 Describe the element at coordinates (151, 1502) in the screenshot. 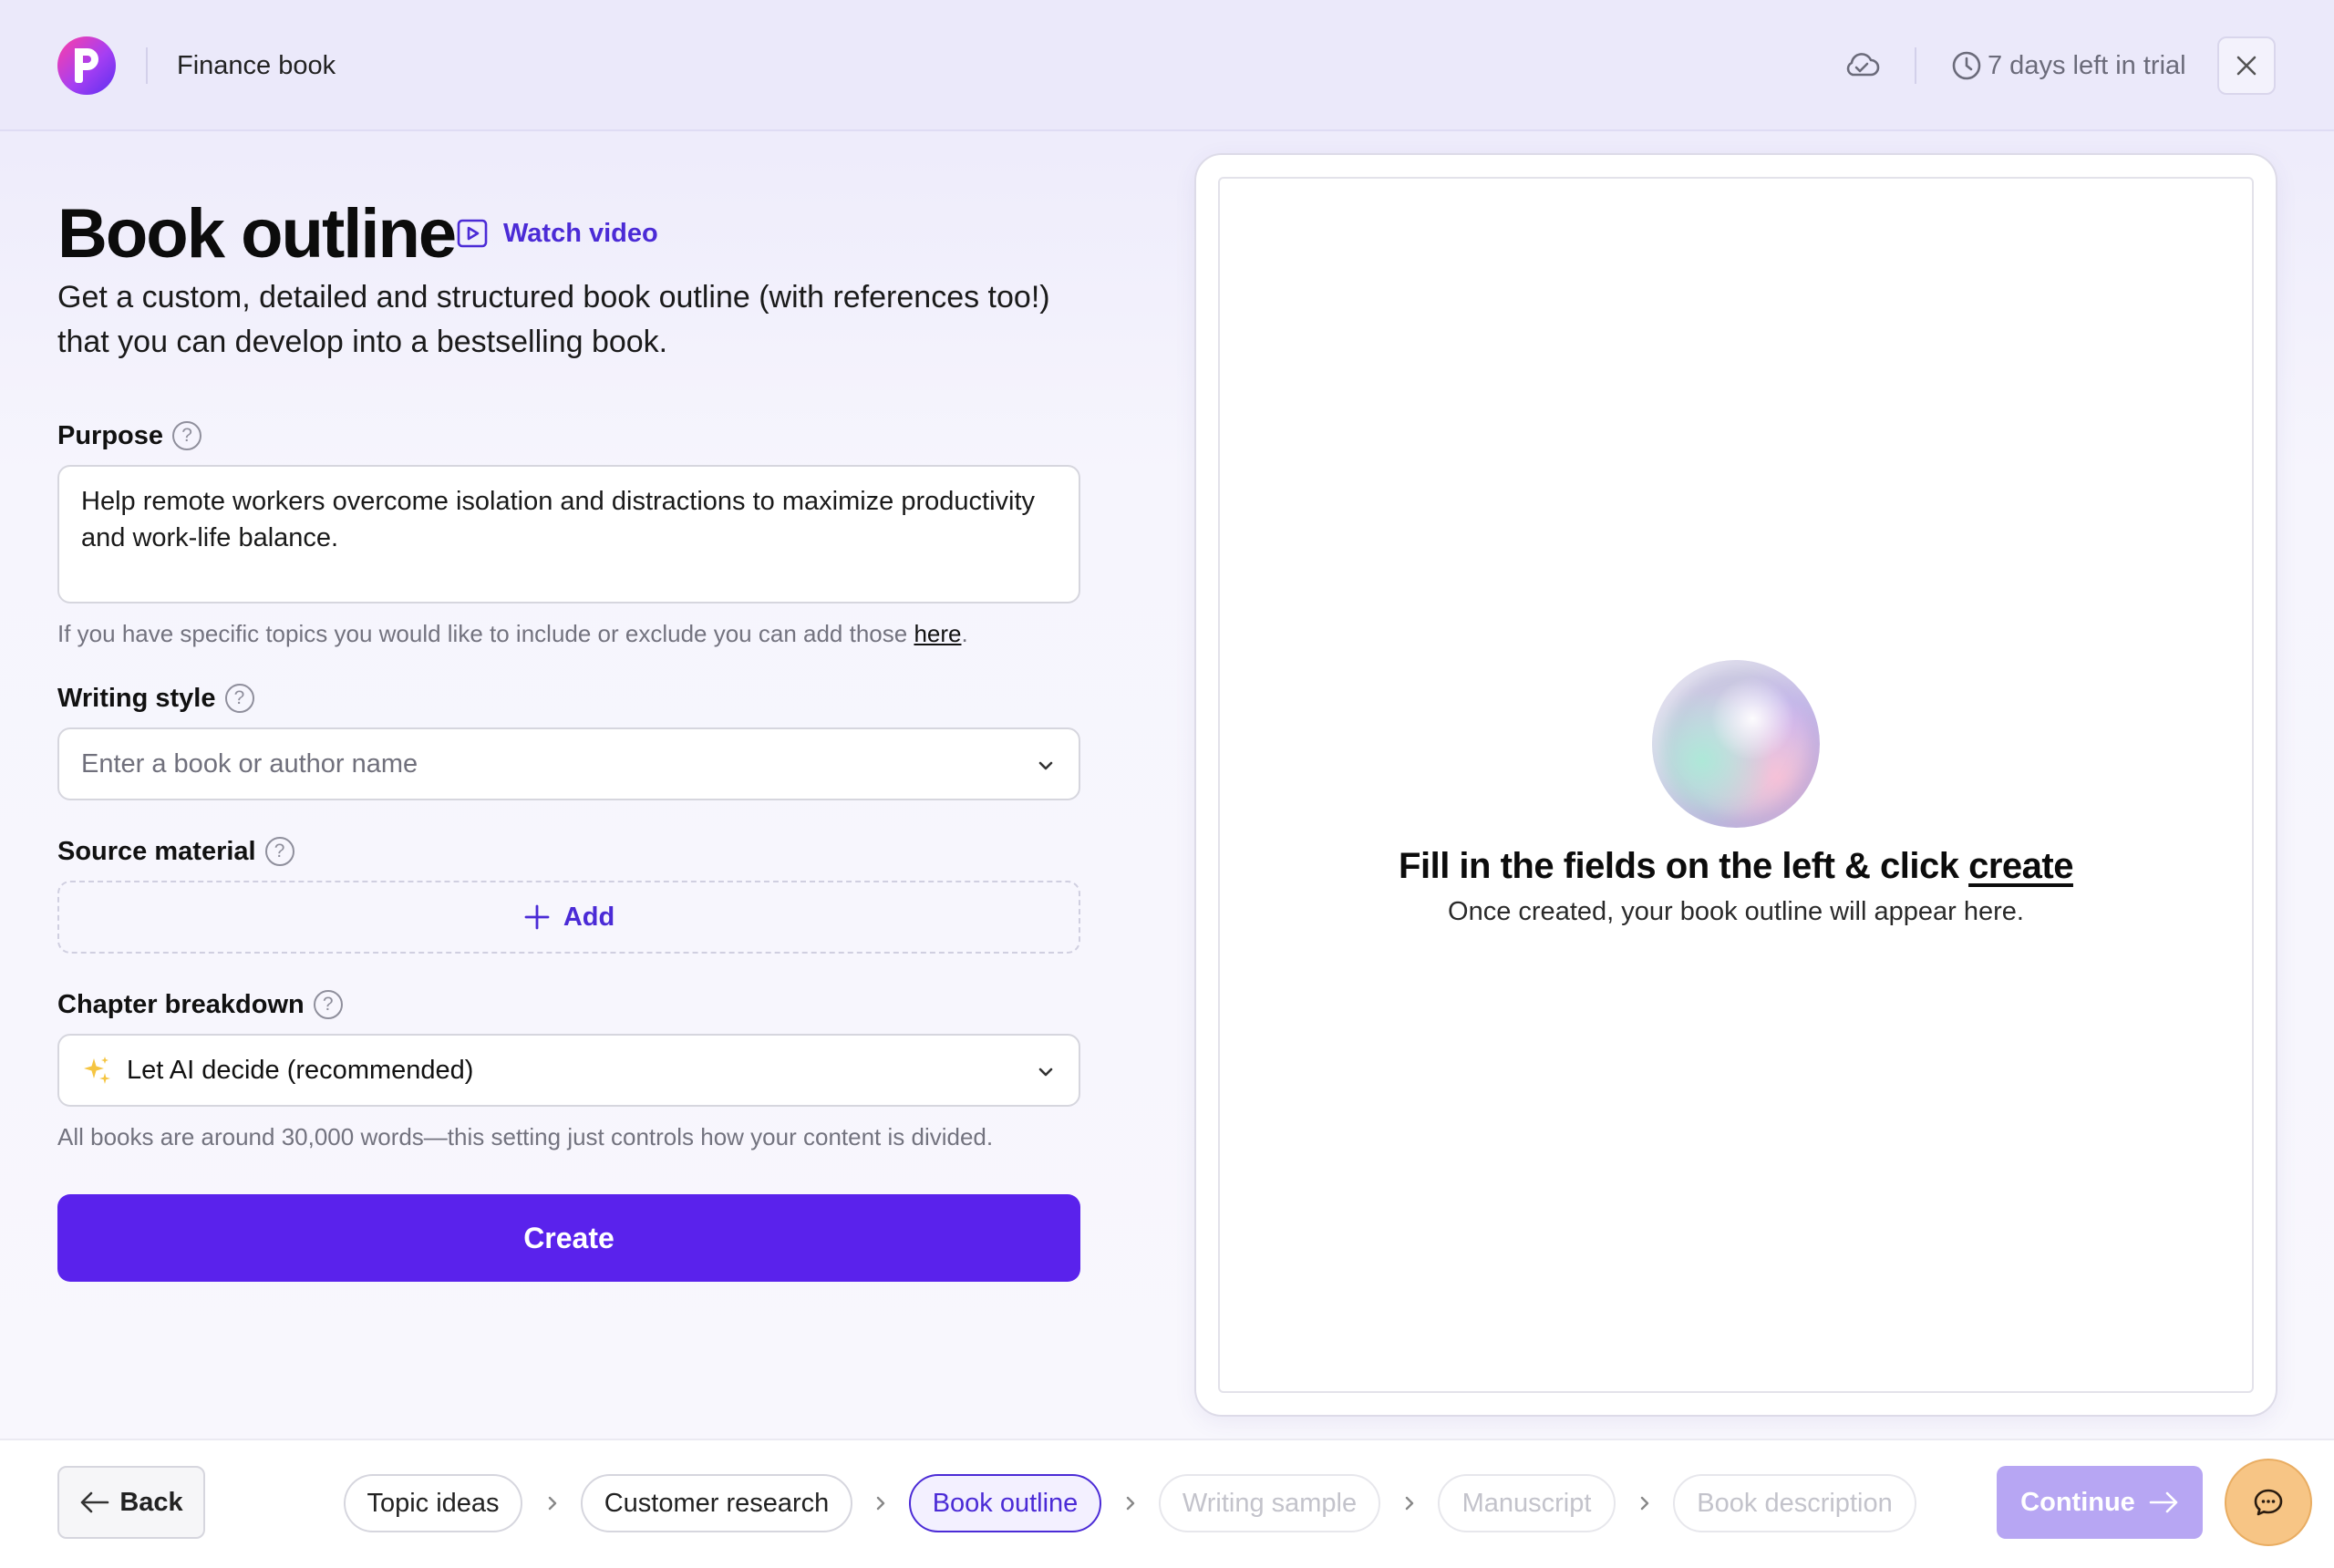

I see `back-label: Back` at that location.